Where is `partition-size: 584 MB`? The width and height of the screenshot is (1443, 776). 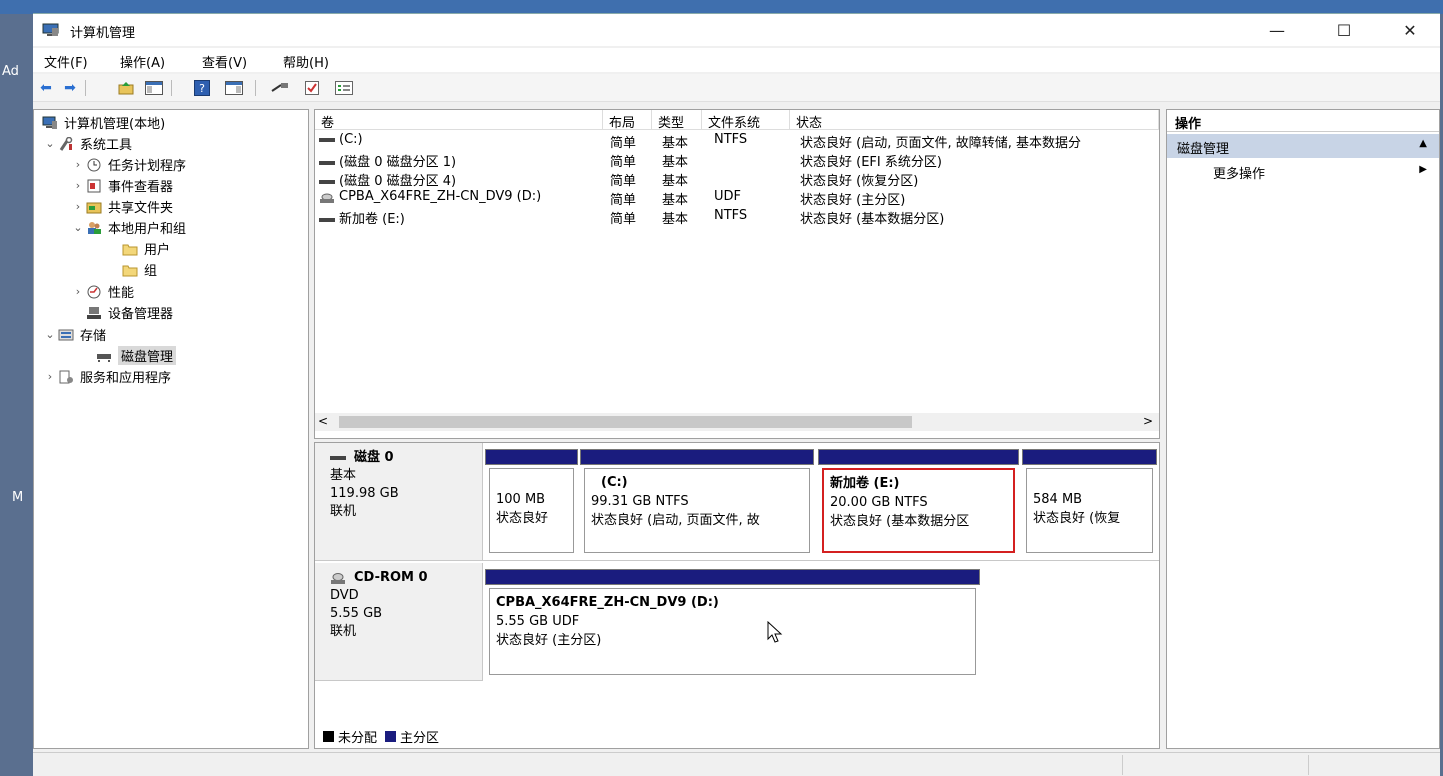
partition-size: 584 MB is located at coordinates (1058, 499).